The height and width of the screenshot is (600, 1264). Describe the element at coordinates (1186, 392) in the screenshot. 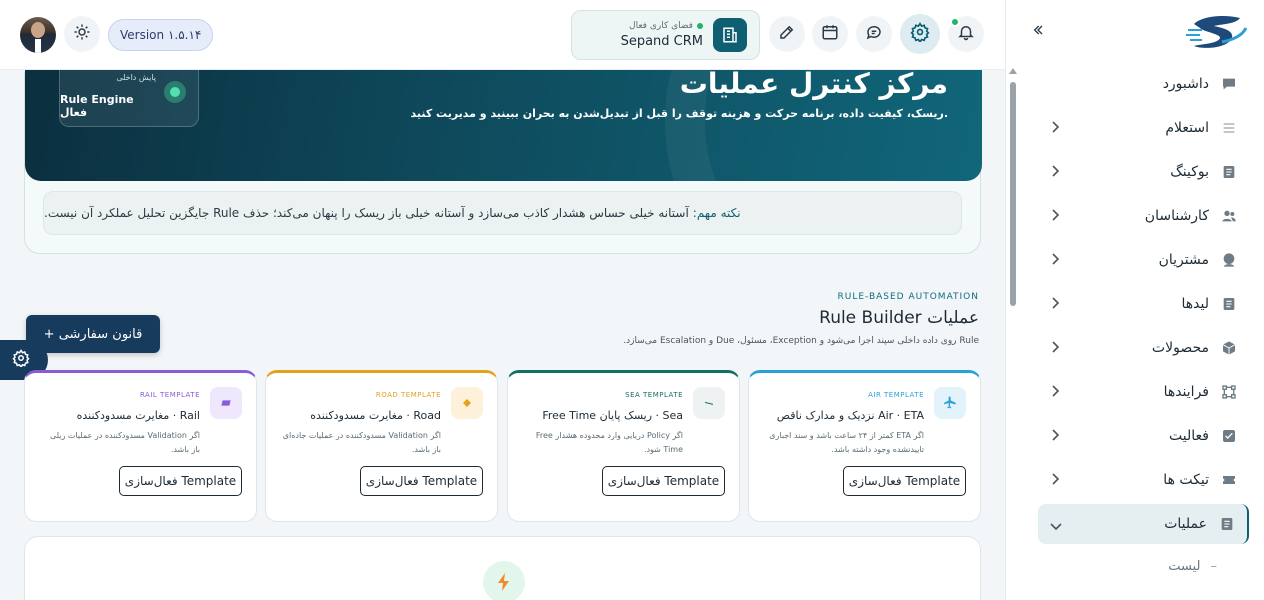

I see `sidebar-item-label: فرایندها` at that location.